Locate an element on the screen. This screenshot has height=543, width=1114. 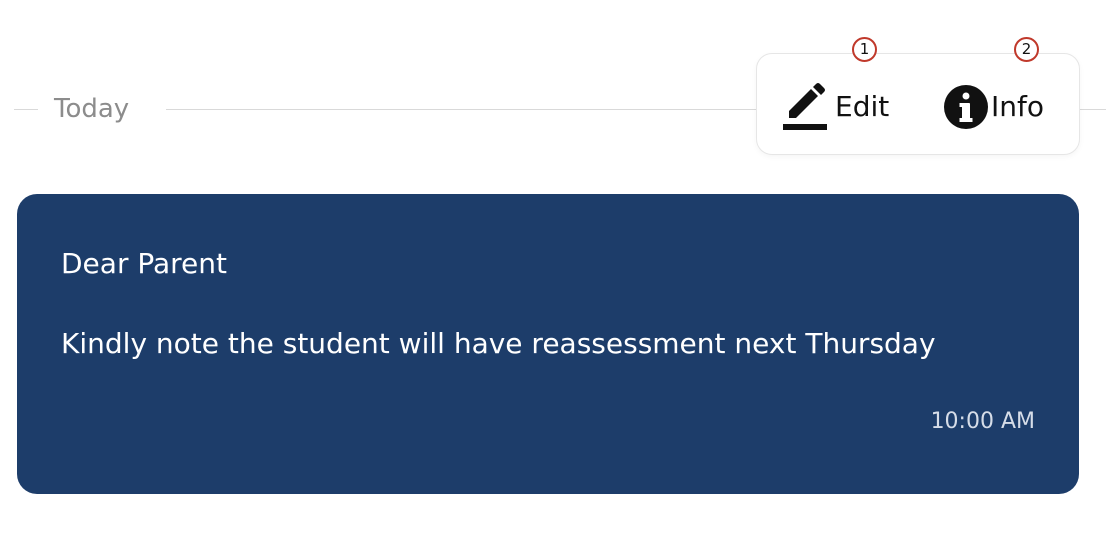
divider-line-left is located at coordinates (26, 109).